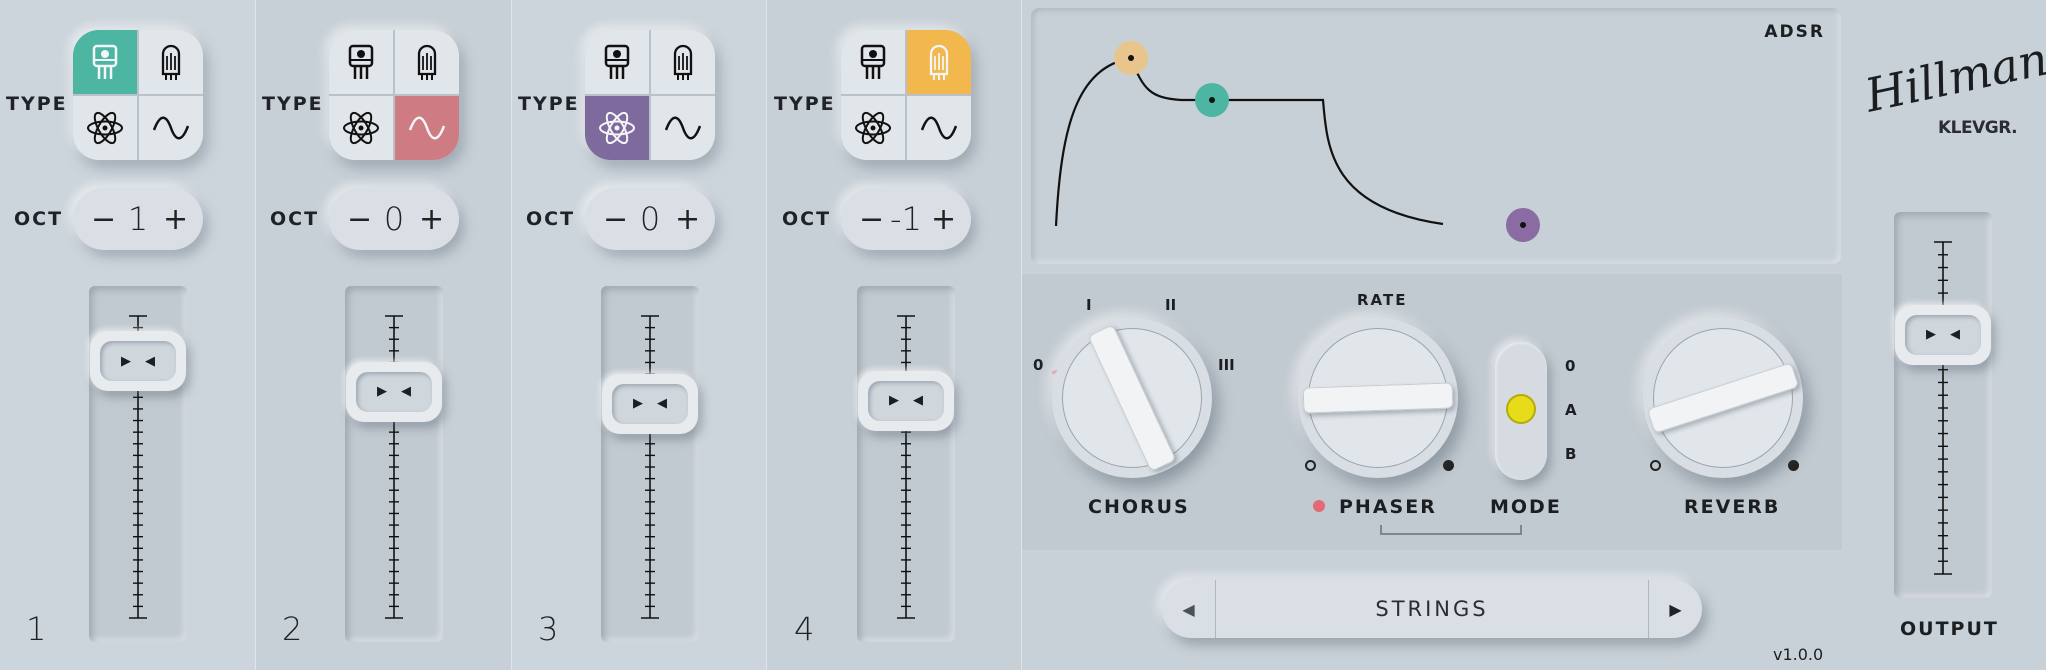 This screenshot has width=2046, height=670. I want to click on mode-option-a: A, so click(1571, 410).